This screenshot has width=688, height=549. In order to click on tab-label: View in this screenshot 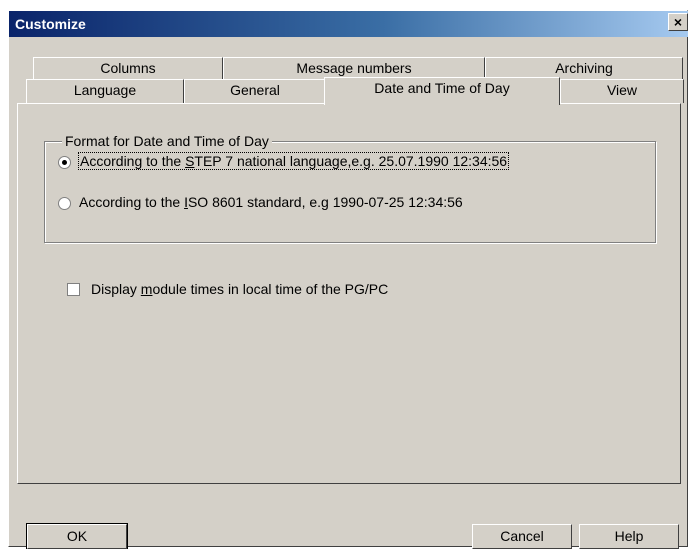, I will do `click(622, 90)`.